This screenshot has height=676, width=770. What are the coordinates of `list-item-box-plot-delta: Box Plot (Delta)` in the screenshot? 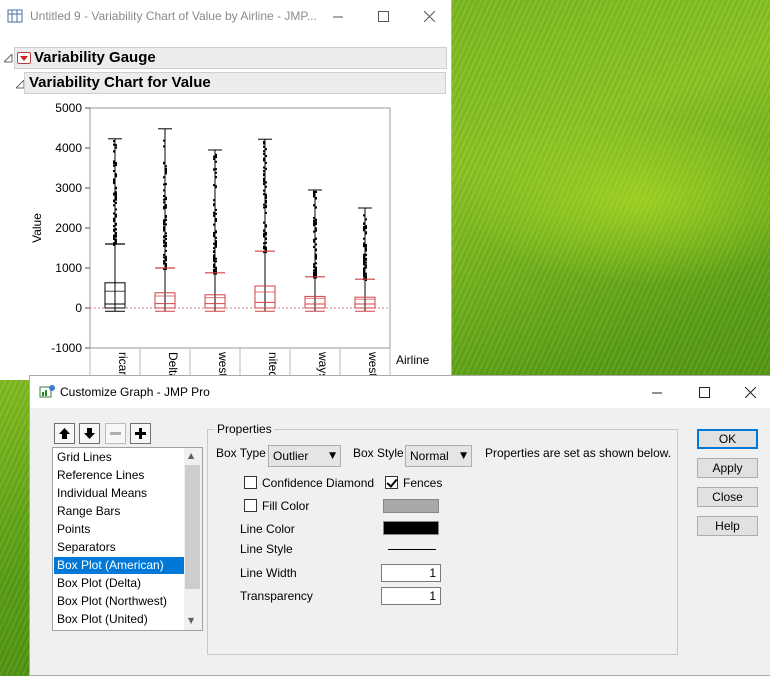 It's located at (119, 583).